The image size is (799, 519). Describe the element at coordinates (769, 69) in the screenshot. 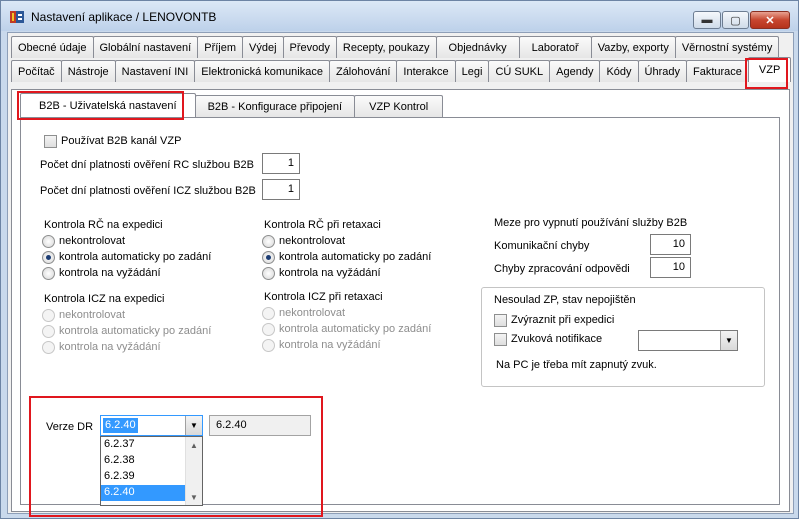

I see `tab-vzp: VZP` at that location.